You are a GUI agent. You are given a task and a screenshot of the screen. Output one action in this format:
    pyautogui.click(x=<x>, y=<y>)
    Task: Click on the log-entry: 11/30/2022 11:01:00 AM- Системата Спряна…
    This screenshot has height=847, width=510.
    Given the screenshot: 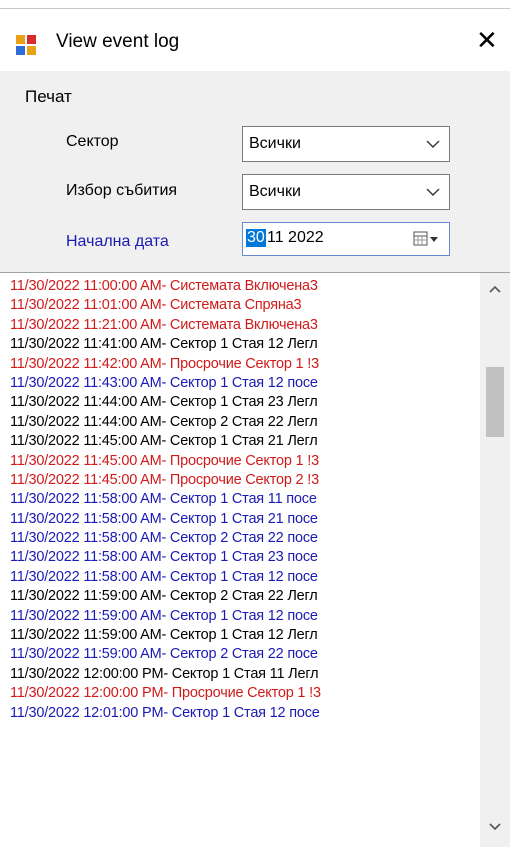 What is the action you would take?
    pyautogui.click(x=244, y=305)
    